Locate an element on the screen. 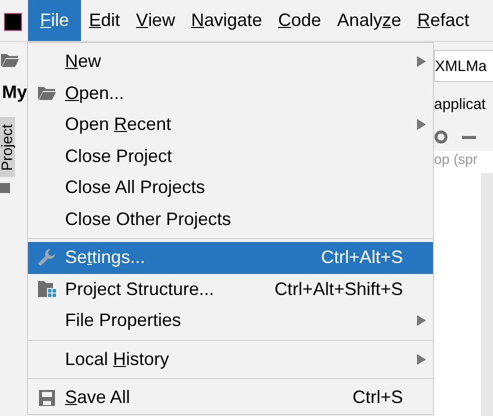 This screenshot has width=493, height=416. file-path: op (spr is located at coordinates (456, 159).